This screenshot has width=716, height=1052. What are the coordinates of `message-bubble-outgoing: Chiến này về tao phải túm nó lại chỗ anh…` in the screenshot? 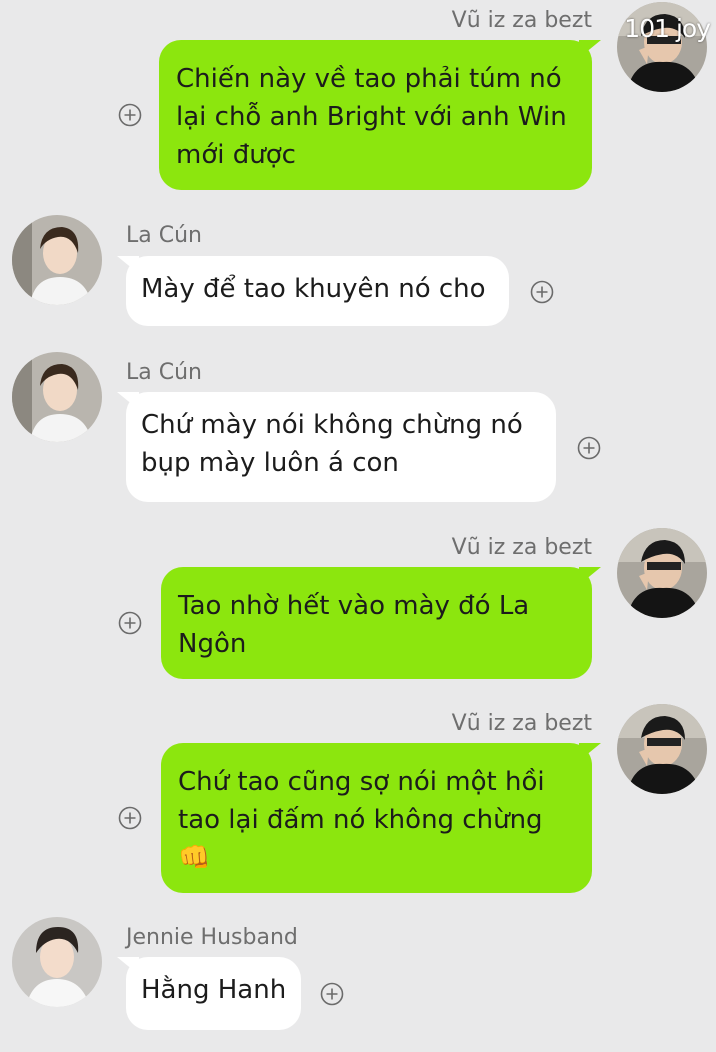 It's located at (375, 115).